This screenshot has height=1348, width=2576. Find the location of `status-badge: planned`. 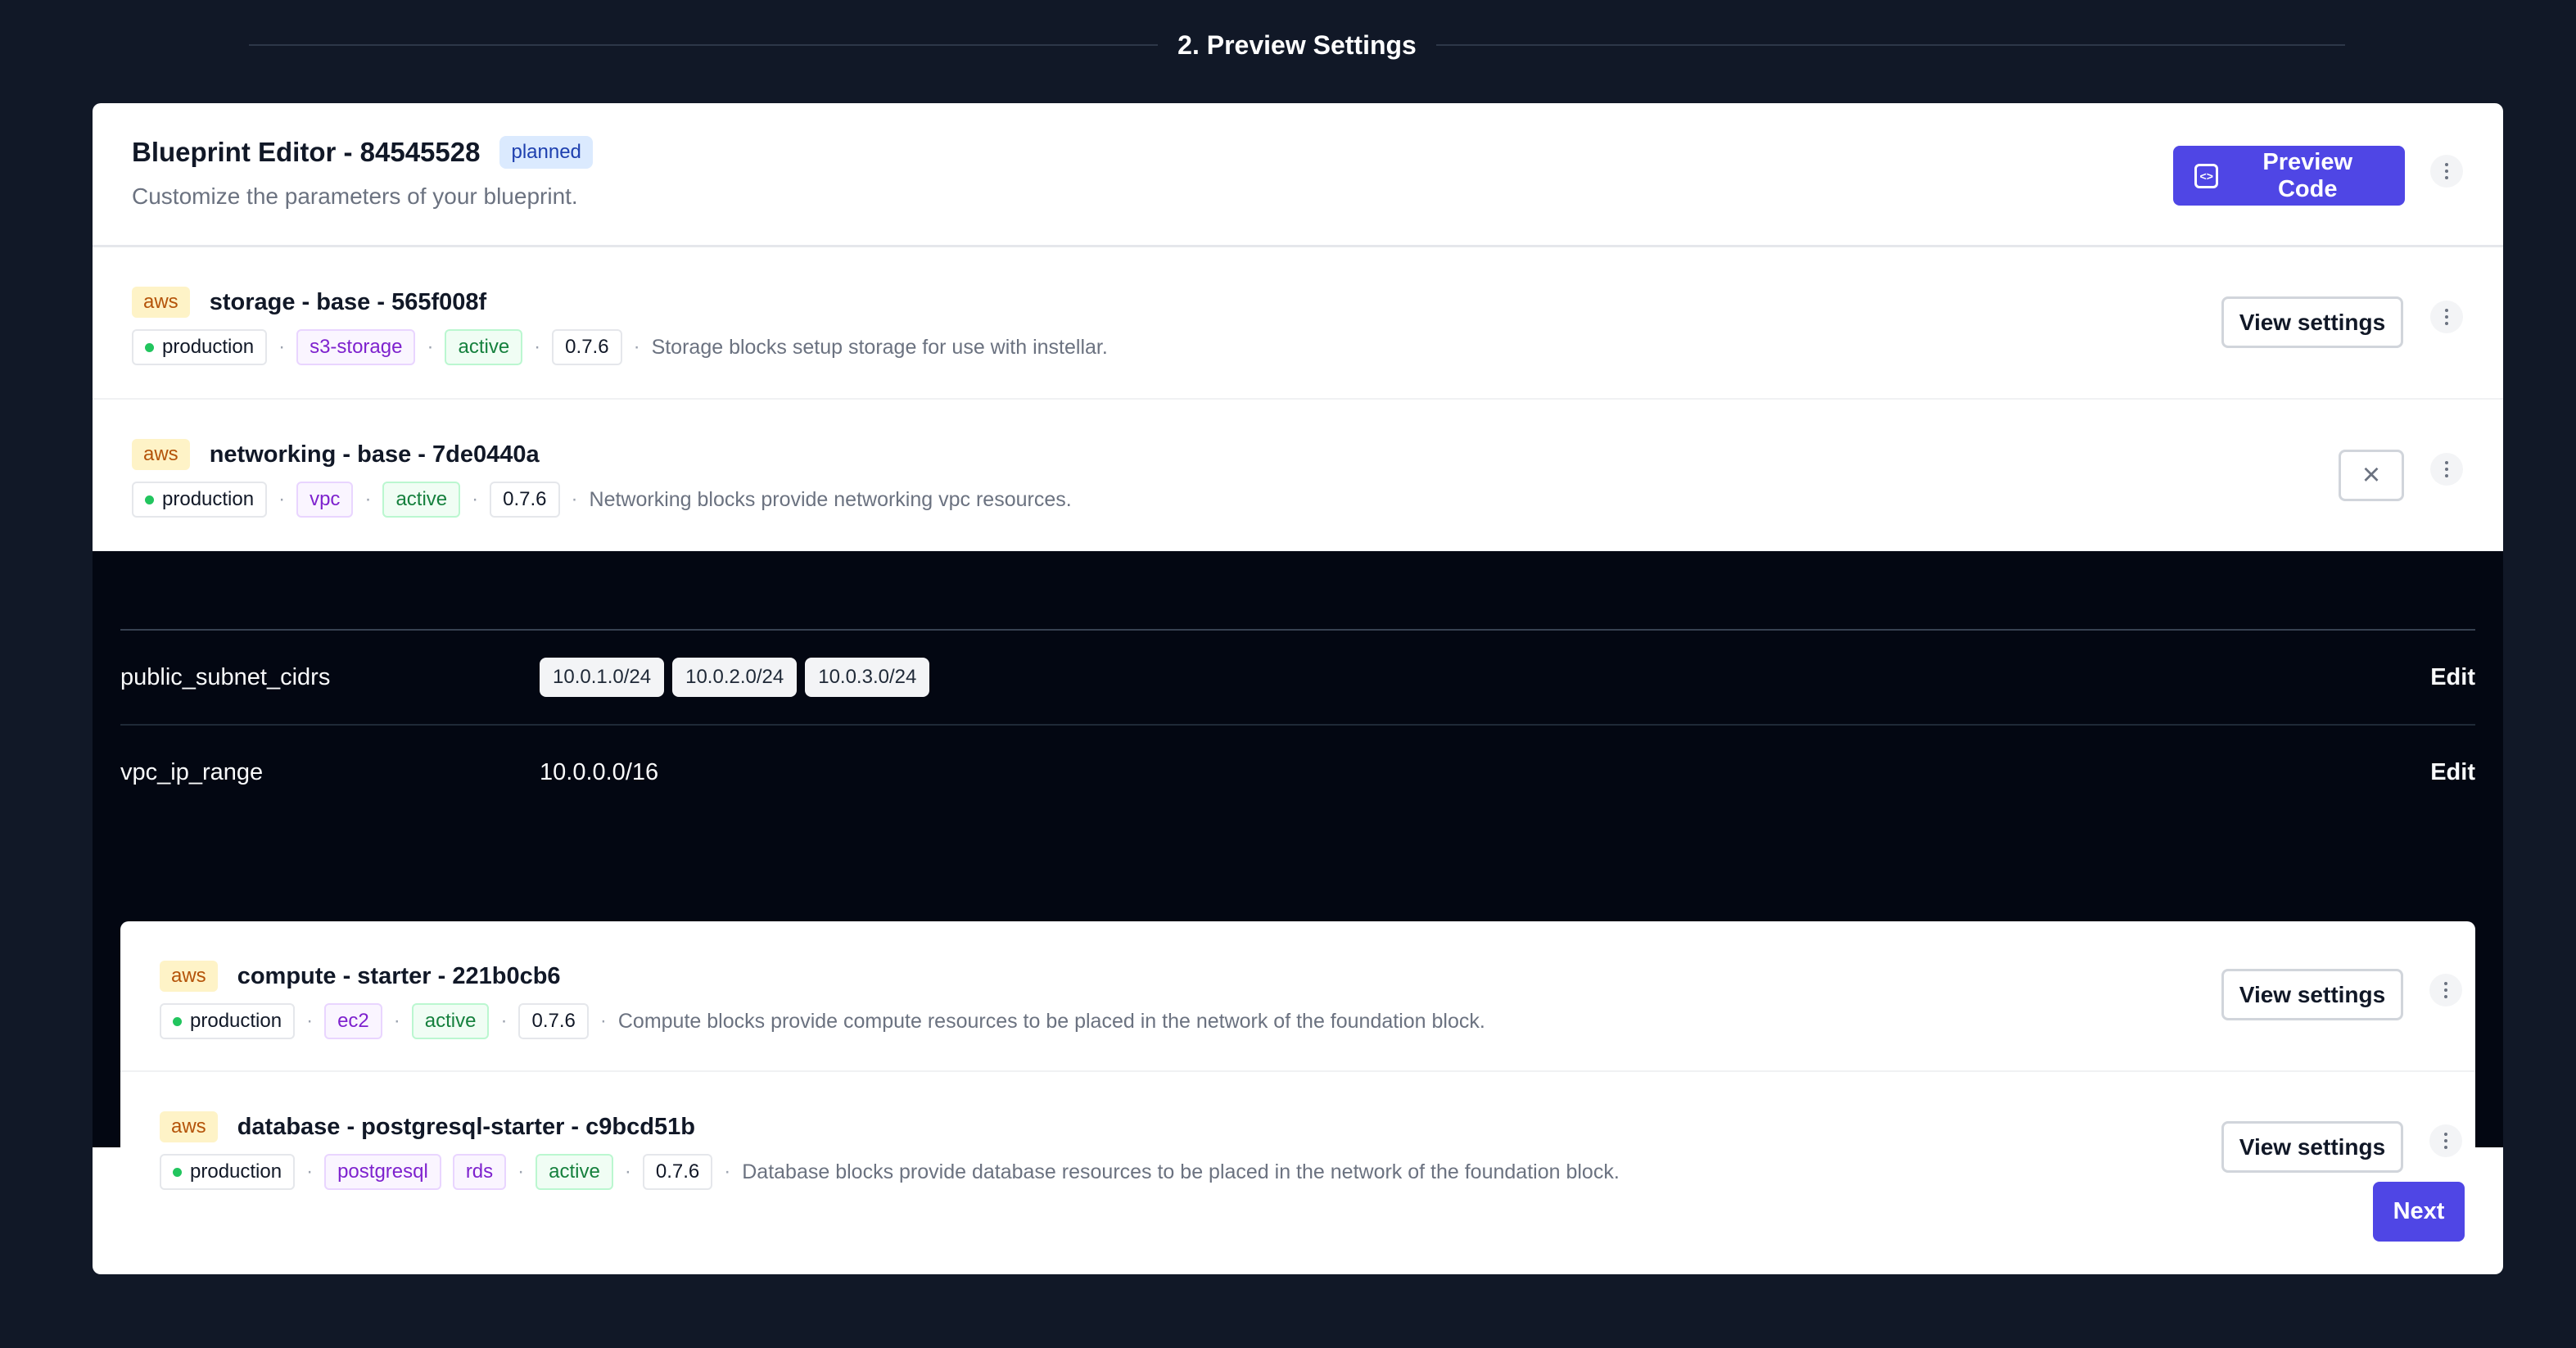

status-badge: planned is located at coordinates (546, 152).